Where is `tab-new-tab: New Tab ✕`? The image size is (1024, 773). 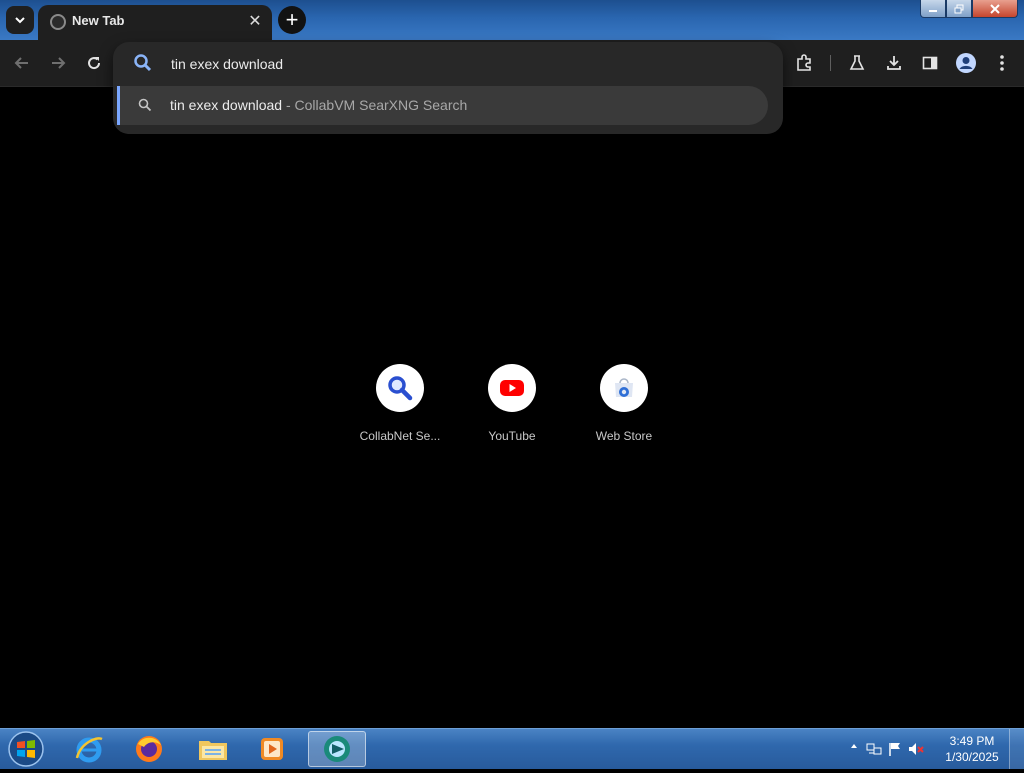
tab-new-tab: New Tab ✕ is located at coordinates (155, 23).